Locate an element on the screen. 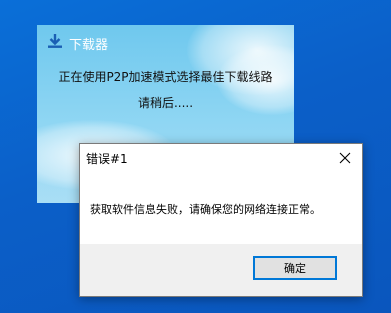 This screenshot has width=391, height=313. dialog-footer: 确定 is located at coordinates (221, 270).